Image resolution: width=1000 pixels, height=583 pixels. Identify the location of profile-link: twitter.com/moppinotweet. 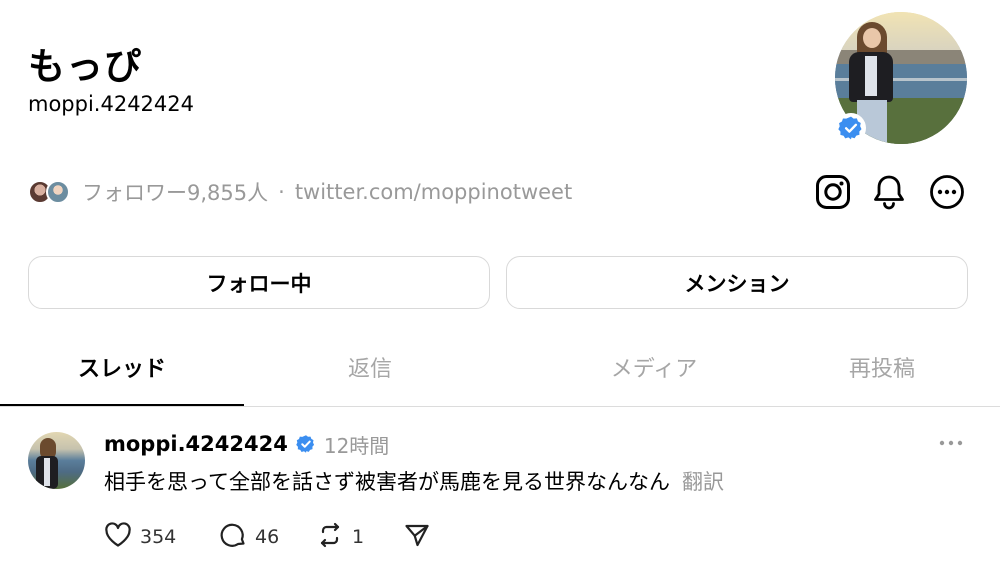
(433, 192).